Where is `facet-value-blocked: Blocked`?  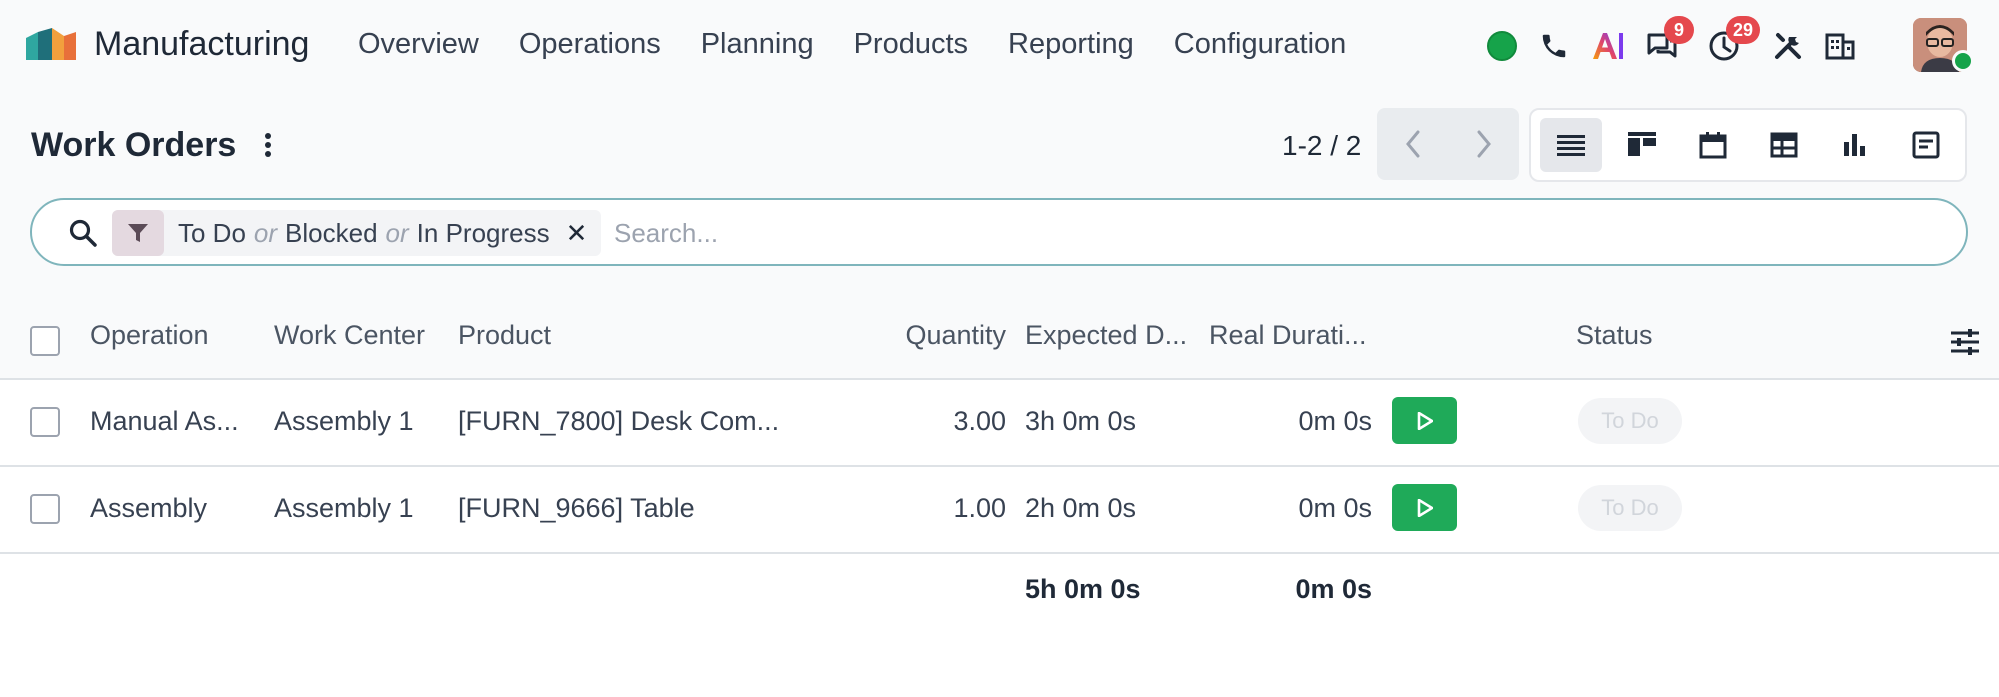
facet-value-blocked: Blocked is located at coordinates (331, 232).